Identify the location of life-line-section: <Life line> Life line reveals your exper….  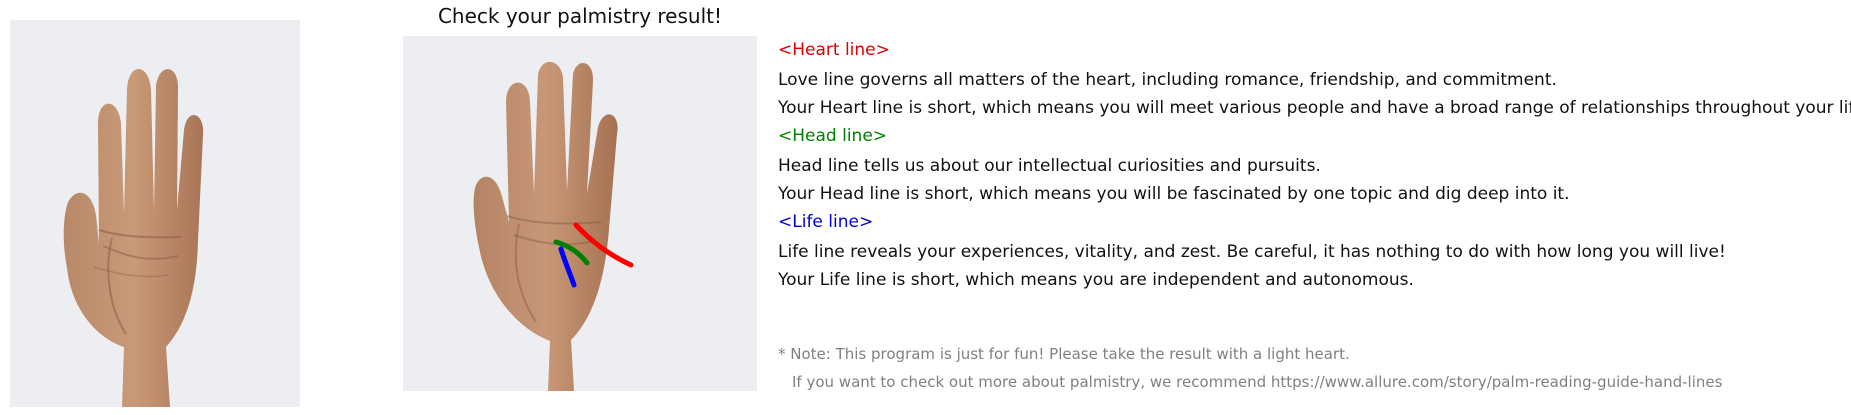
(1312, 251).